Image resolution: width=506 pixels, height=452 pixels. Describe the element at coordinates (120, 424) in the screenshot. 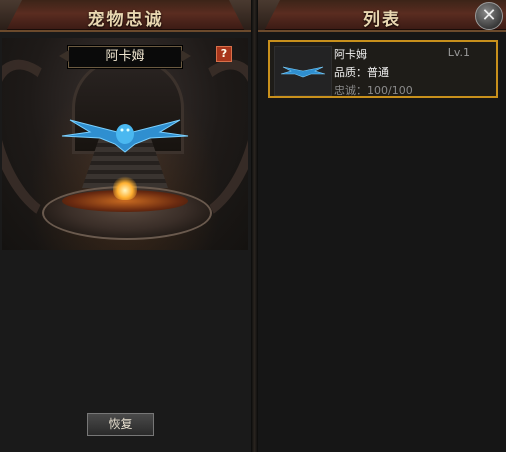

I see `restore-button: 恢复` at that location.